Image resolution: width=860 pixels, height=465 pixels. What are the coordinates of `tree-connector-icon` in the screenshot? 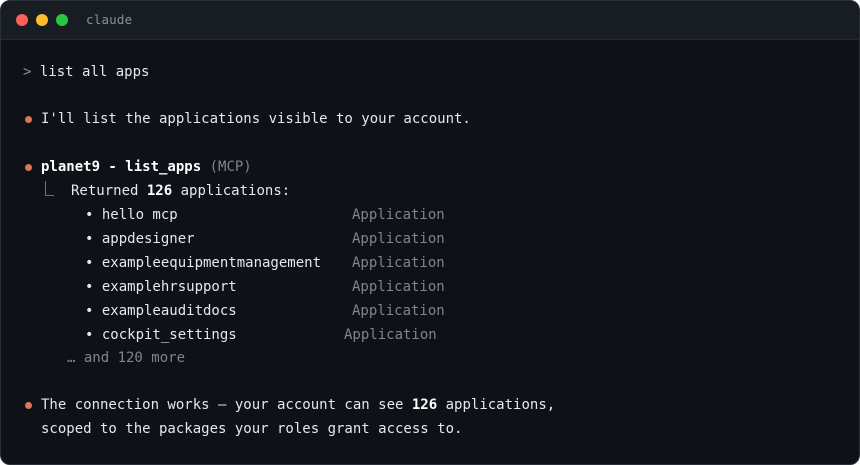 It's located at (49, 188).